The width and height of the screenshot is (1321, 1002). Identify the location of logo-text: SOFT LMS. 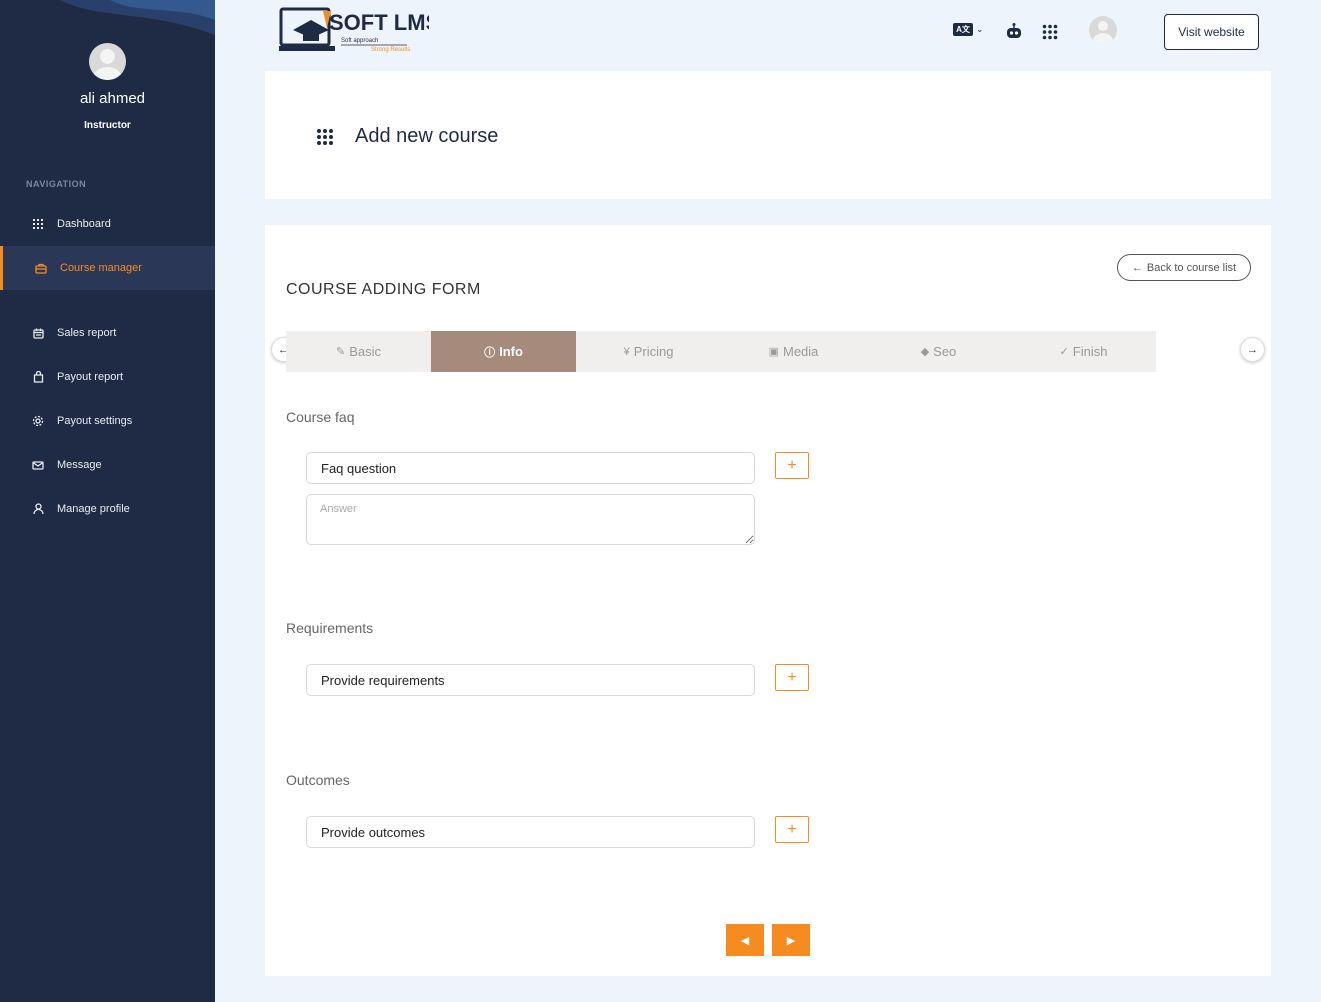
(379, 22).